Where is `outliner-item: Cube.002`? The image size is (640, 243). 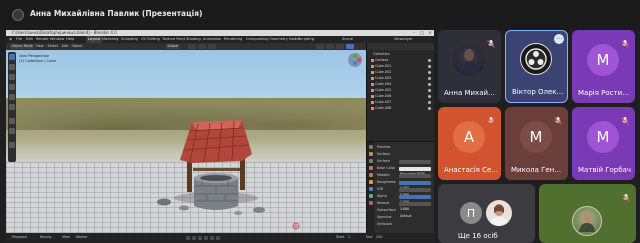
outliner-item: Cube.002 is located at coordinates (383, 72).